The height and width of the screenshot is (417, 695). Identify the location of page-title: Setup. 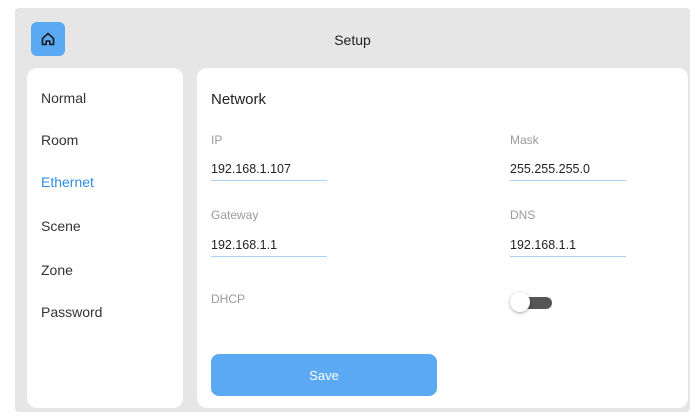
(352, 40).